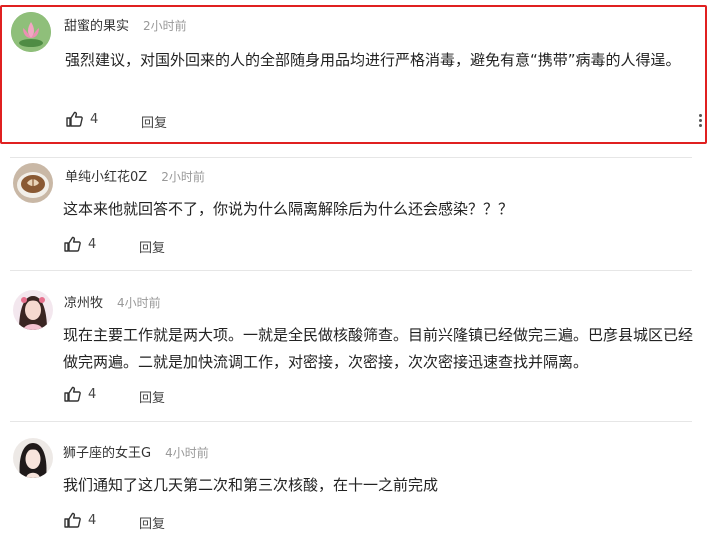 This screenshot has width=707, height=543. I want to click on coffee-avatar-icon, so click(33, 183).